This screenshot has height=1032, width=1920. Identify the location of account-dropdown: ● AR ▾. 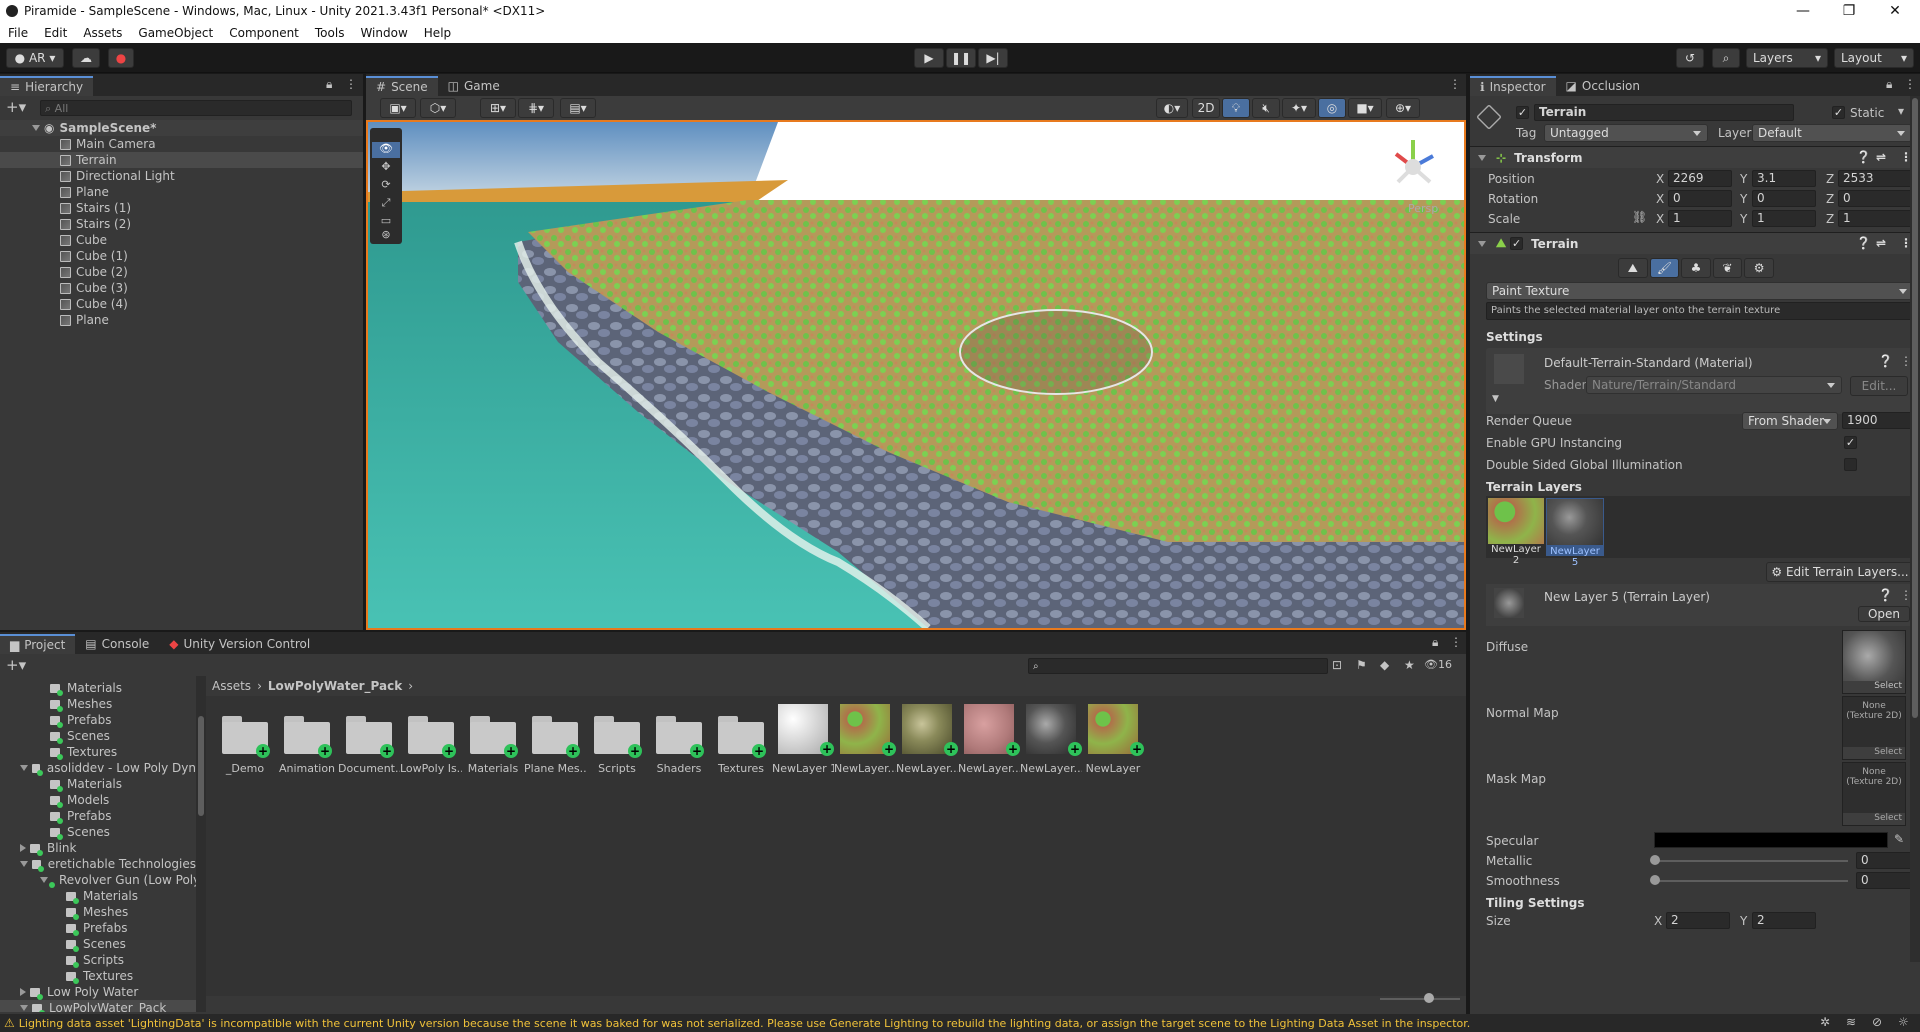
(35, 58).